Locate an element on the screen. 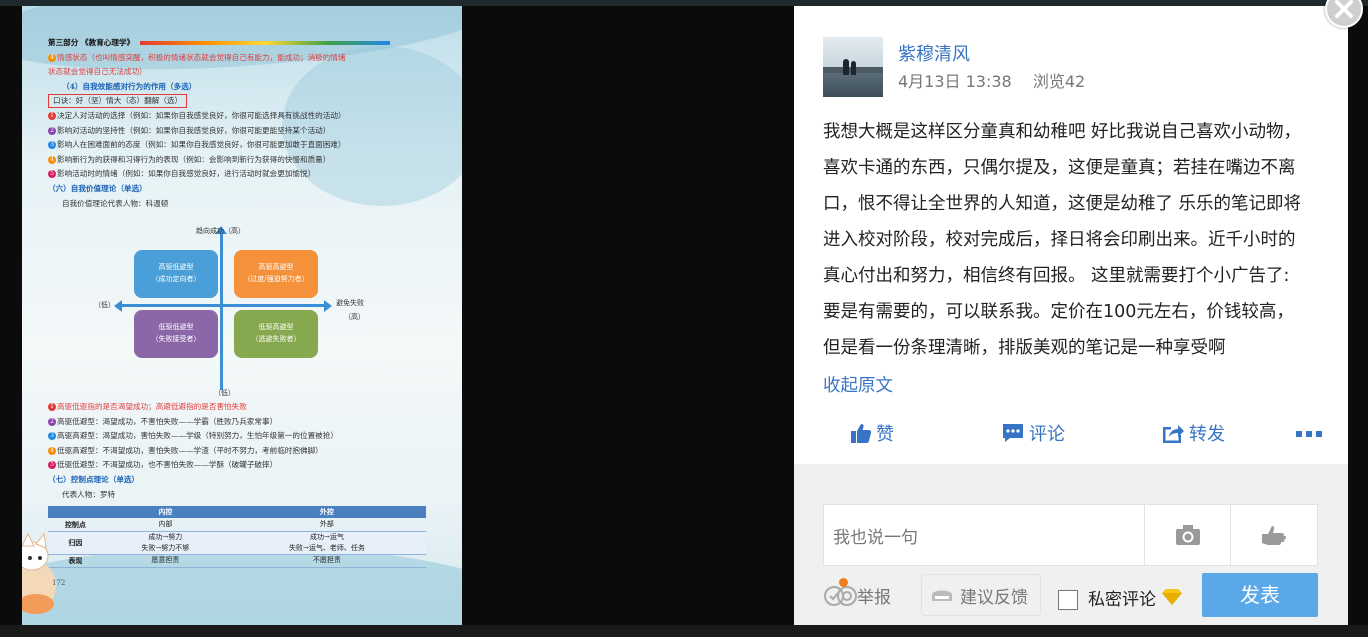 This screenshot has height=637, width=1368. username-link: 紫穆清风 is located at coordinates (934, 53).